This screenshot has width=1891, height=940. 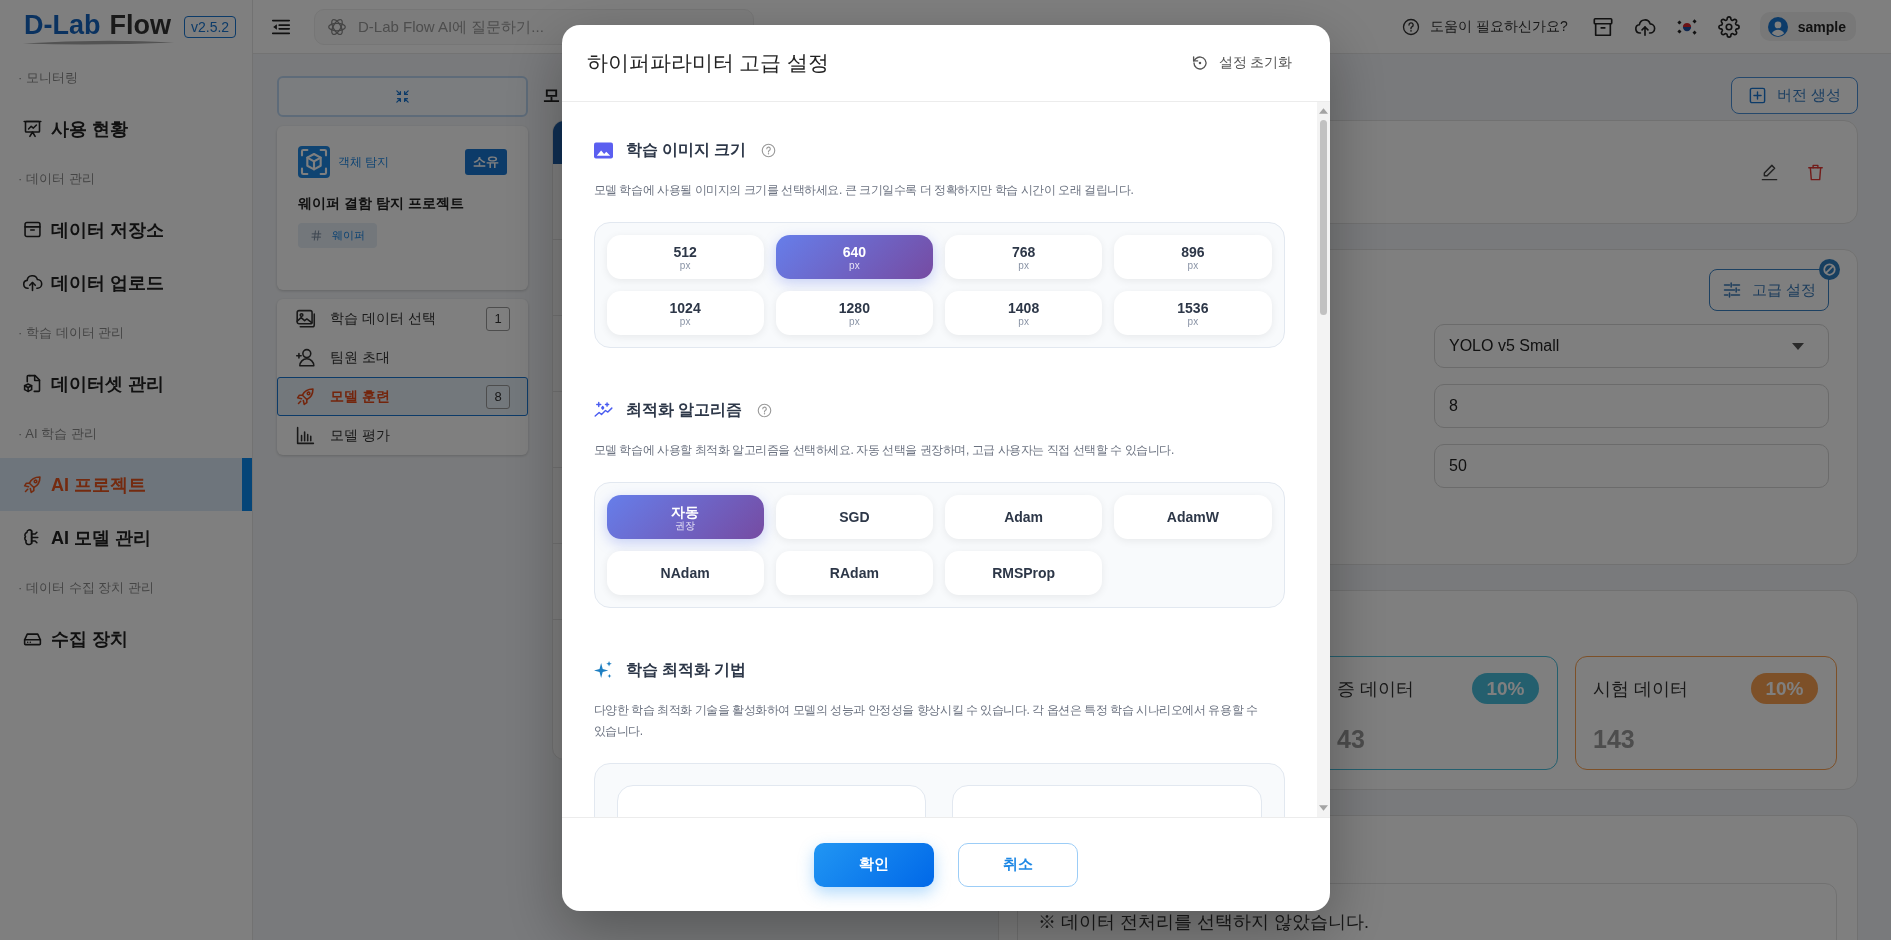 I want to click on tag-label: 웨이퍼, so click(x=348, y=235).